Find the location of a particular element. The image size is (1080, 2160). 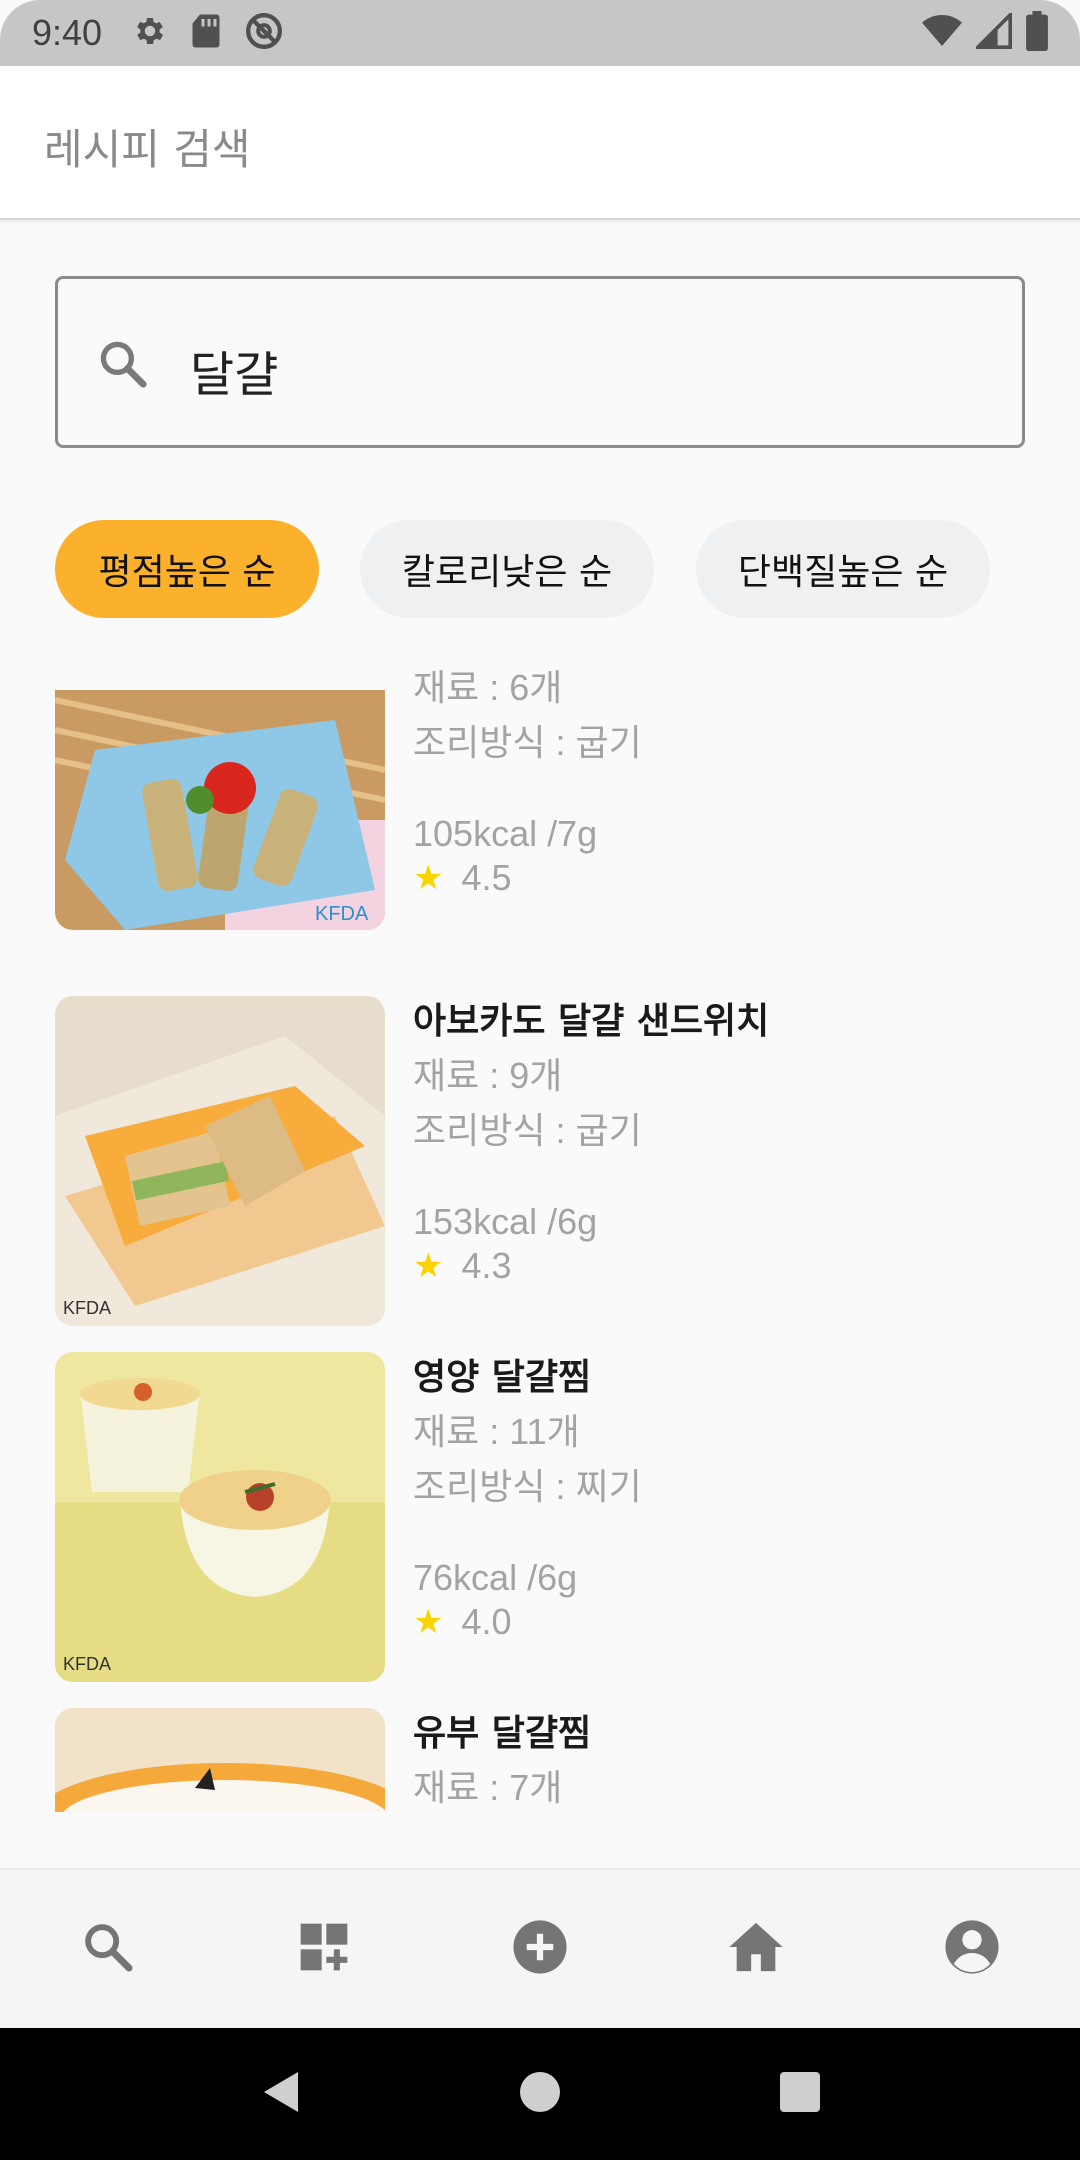

recipe-title: 영양 달걀찜 is located at coordinates (502, 1377).